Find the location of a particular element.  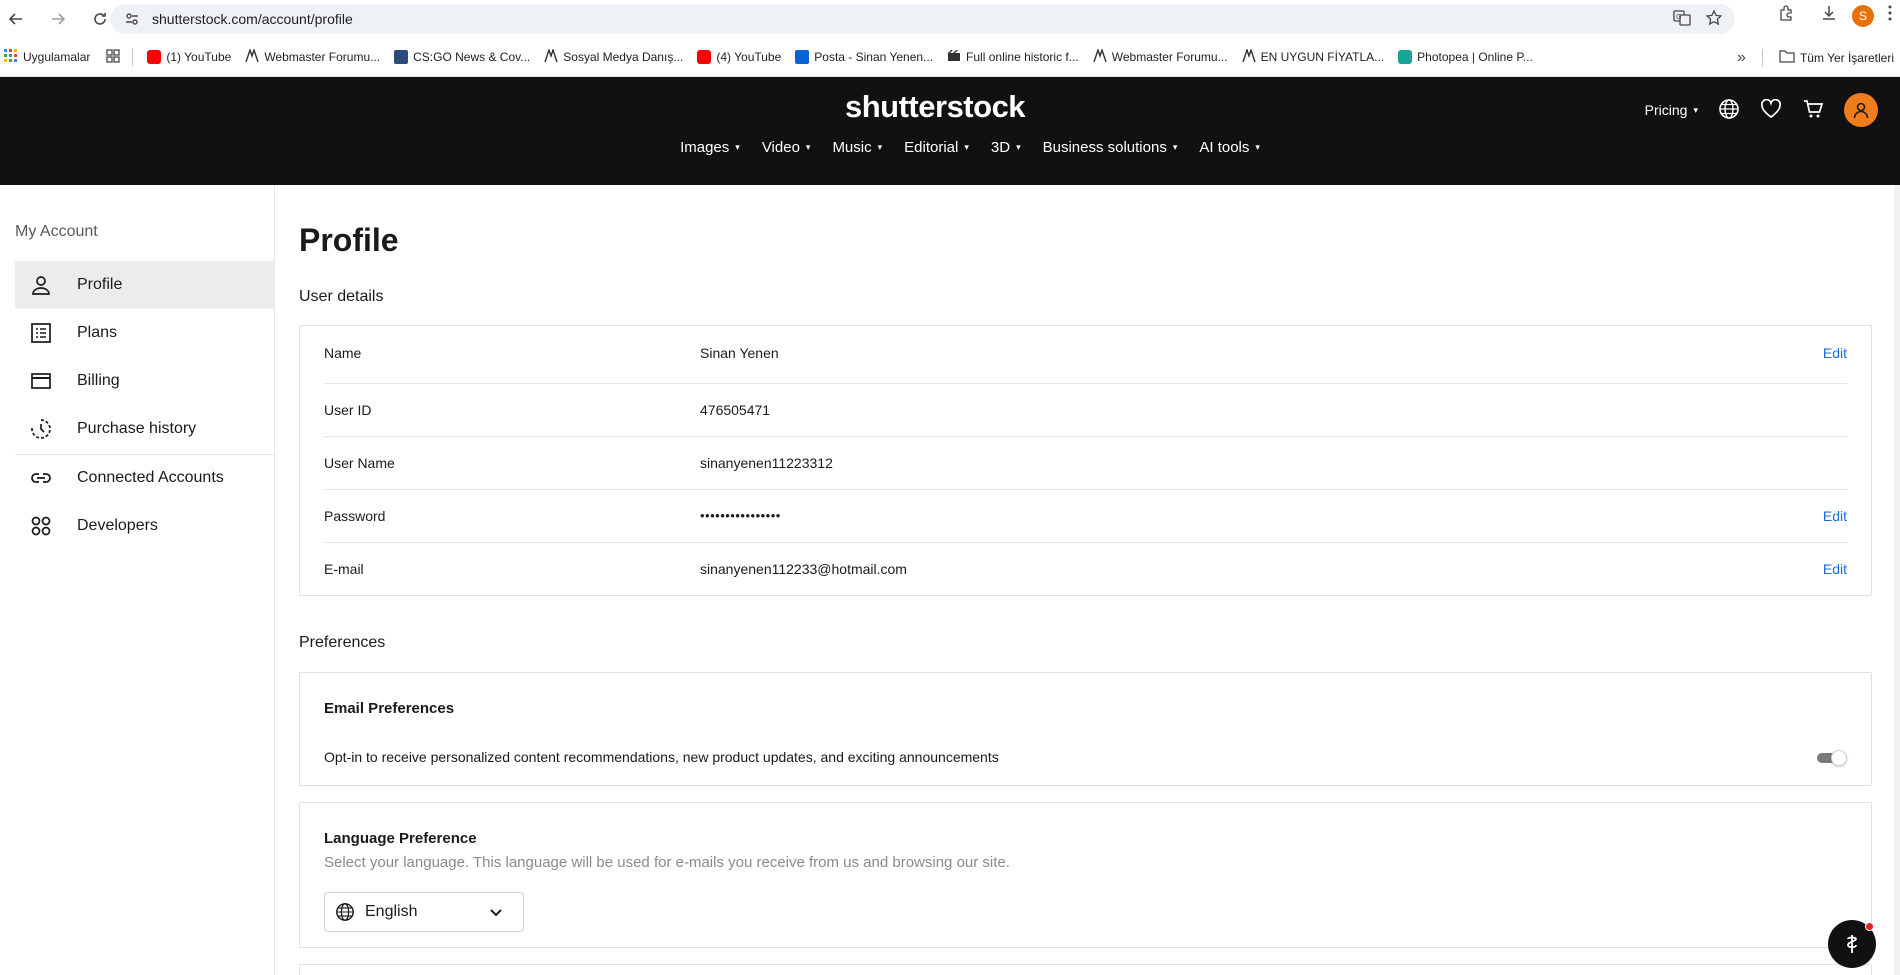

detail-value: sinanyenen112233@hotmail.com is located at coordinates (803, 568).